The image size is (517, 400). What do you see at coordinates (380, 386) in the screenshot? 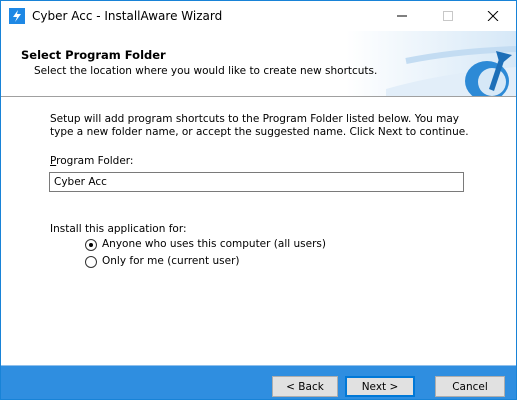
I see `next-button: Next >` at bounding box center [380, 386].